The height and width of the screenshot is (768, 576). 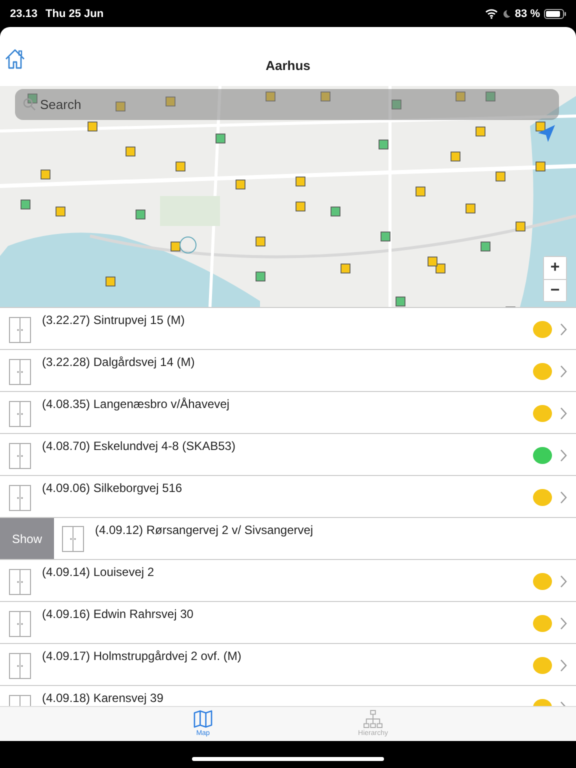 What do you see at coordinates (506, 13) in the screenshot?
I see `moon-icon` at bounding box center [506, 13].